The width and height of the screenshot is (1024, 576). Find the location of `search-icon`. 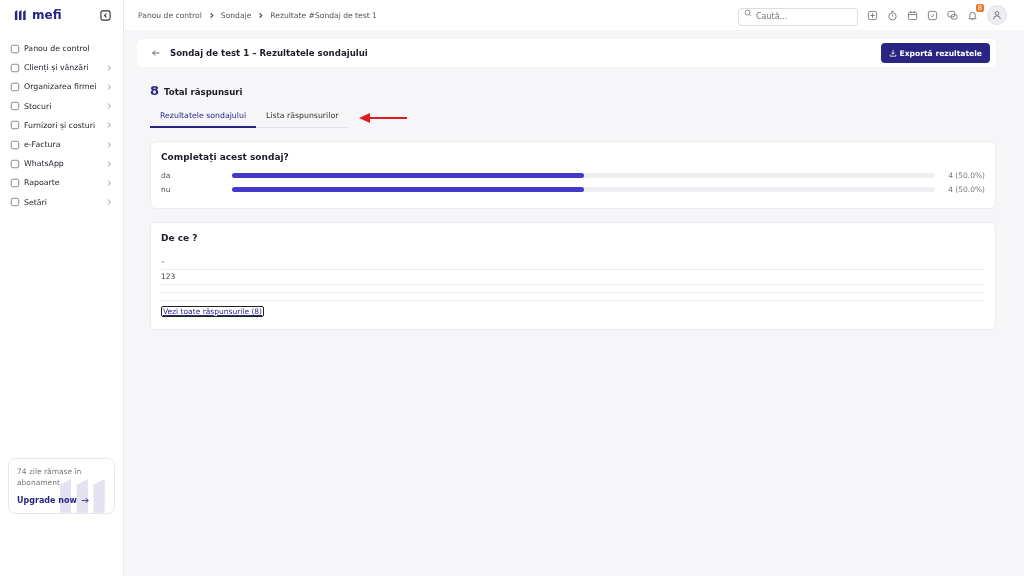

search-icon is located at coordinates (748, 13).